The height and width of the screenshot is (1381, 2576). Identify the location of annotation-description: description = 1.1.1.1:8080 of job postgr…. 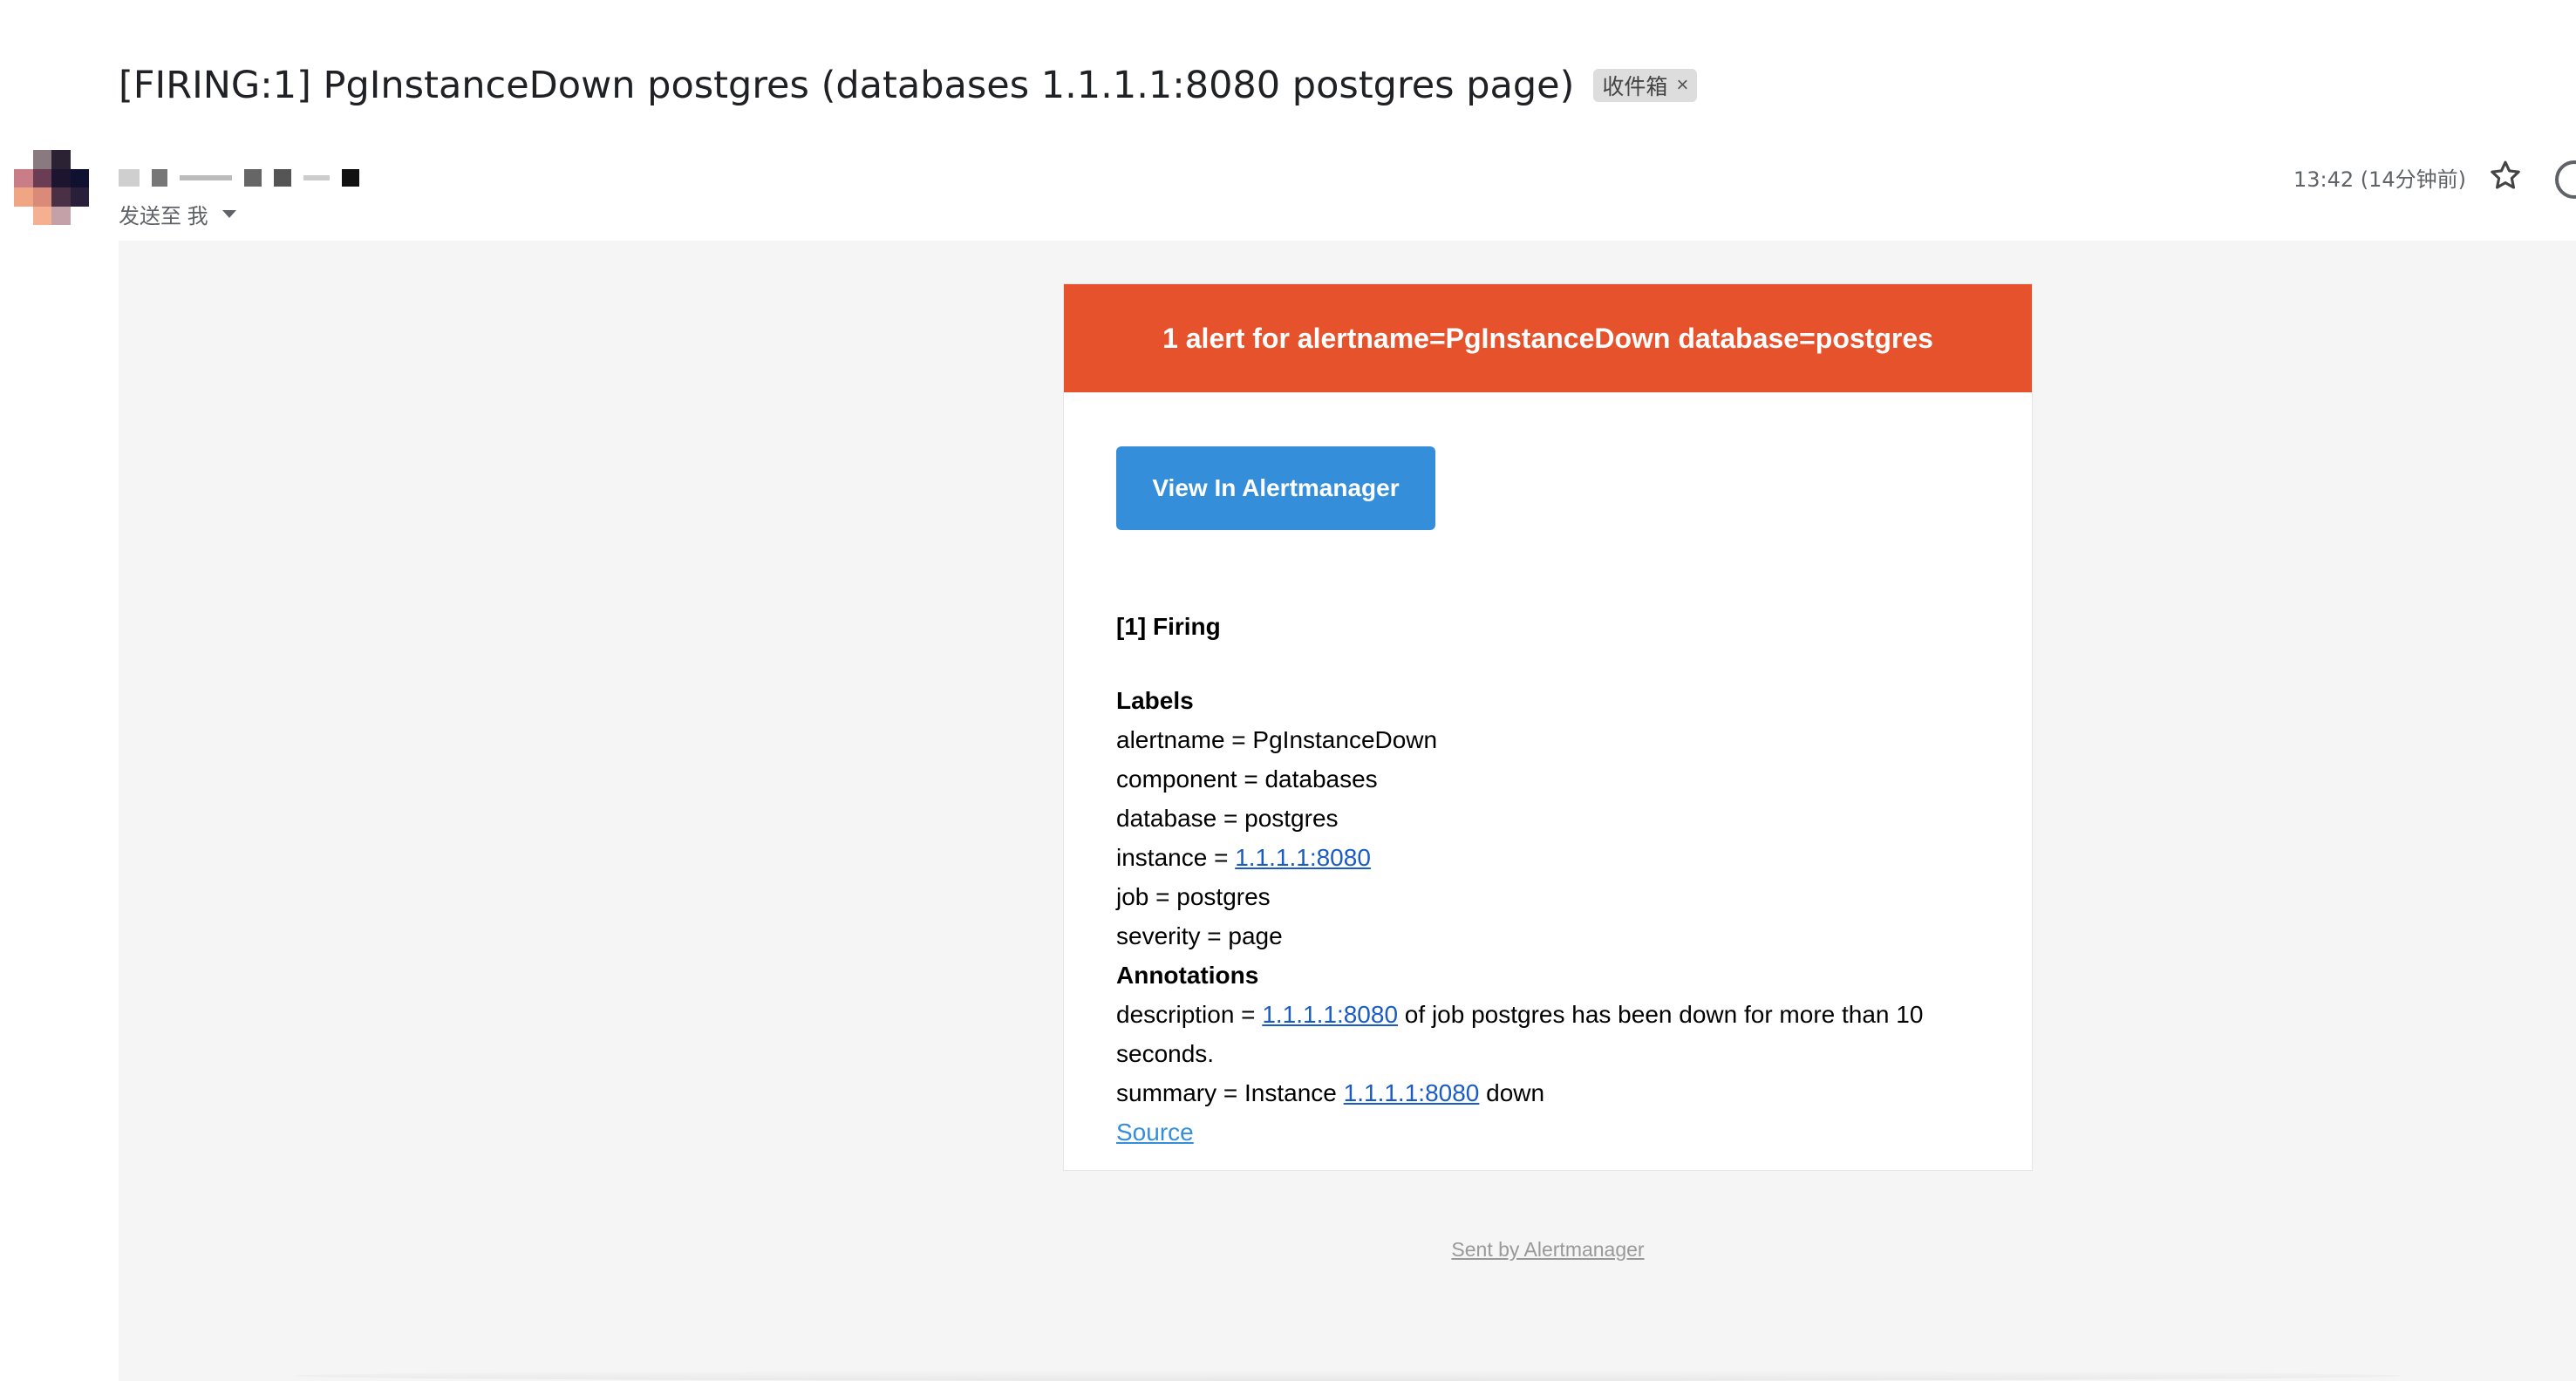
(1561, 1034).